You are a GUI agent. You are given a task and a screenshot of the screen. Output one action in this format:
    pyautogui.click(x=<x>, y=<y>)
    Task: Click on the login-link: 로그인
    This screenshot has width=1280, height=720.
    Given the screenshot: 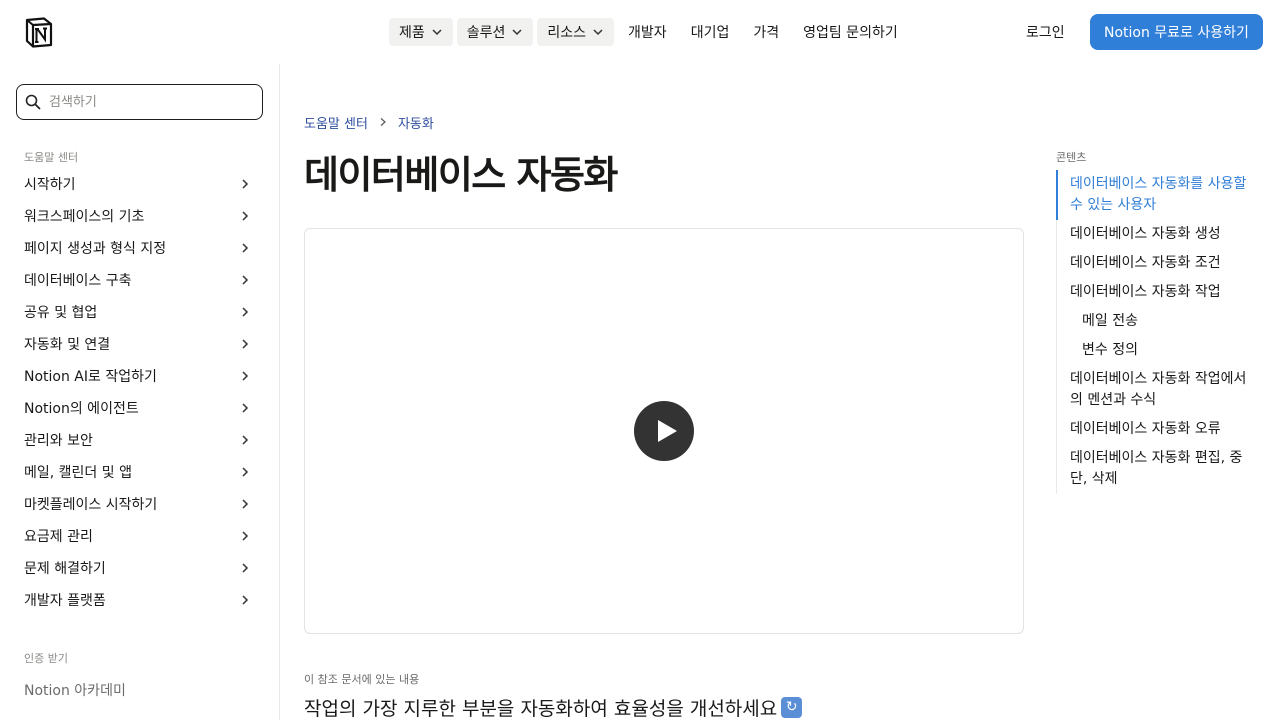 What is the action you would take?
    pyautogui.click(x=1045, y=32)
    